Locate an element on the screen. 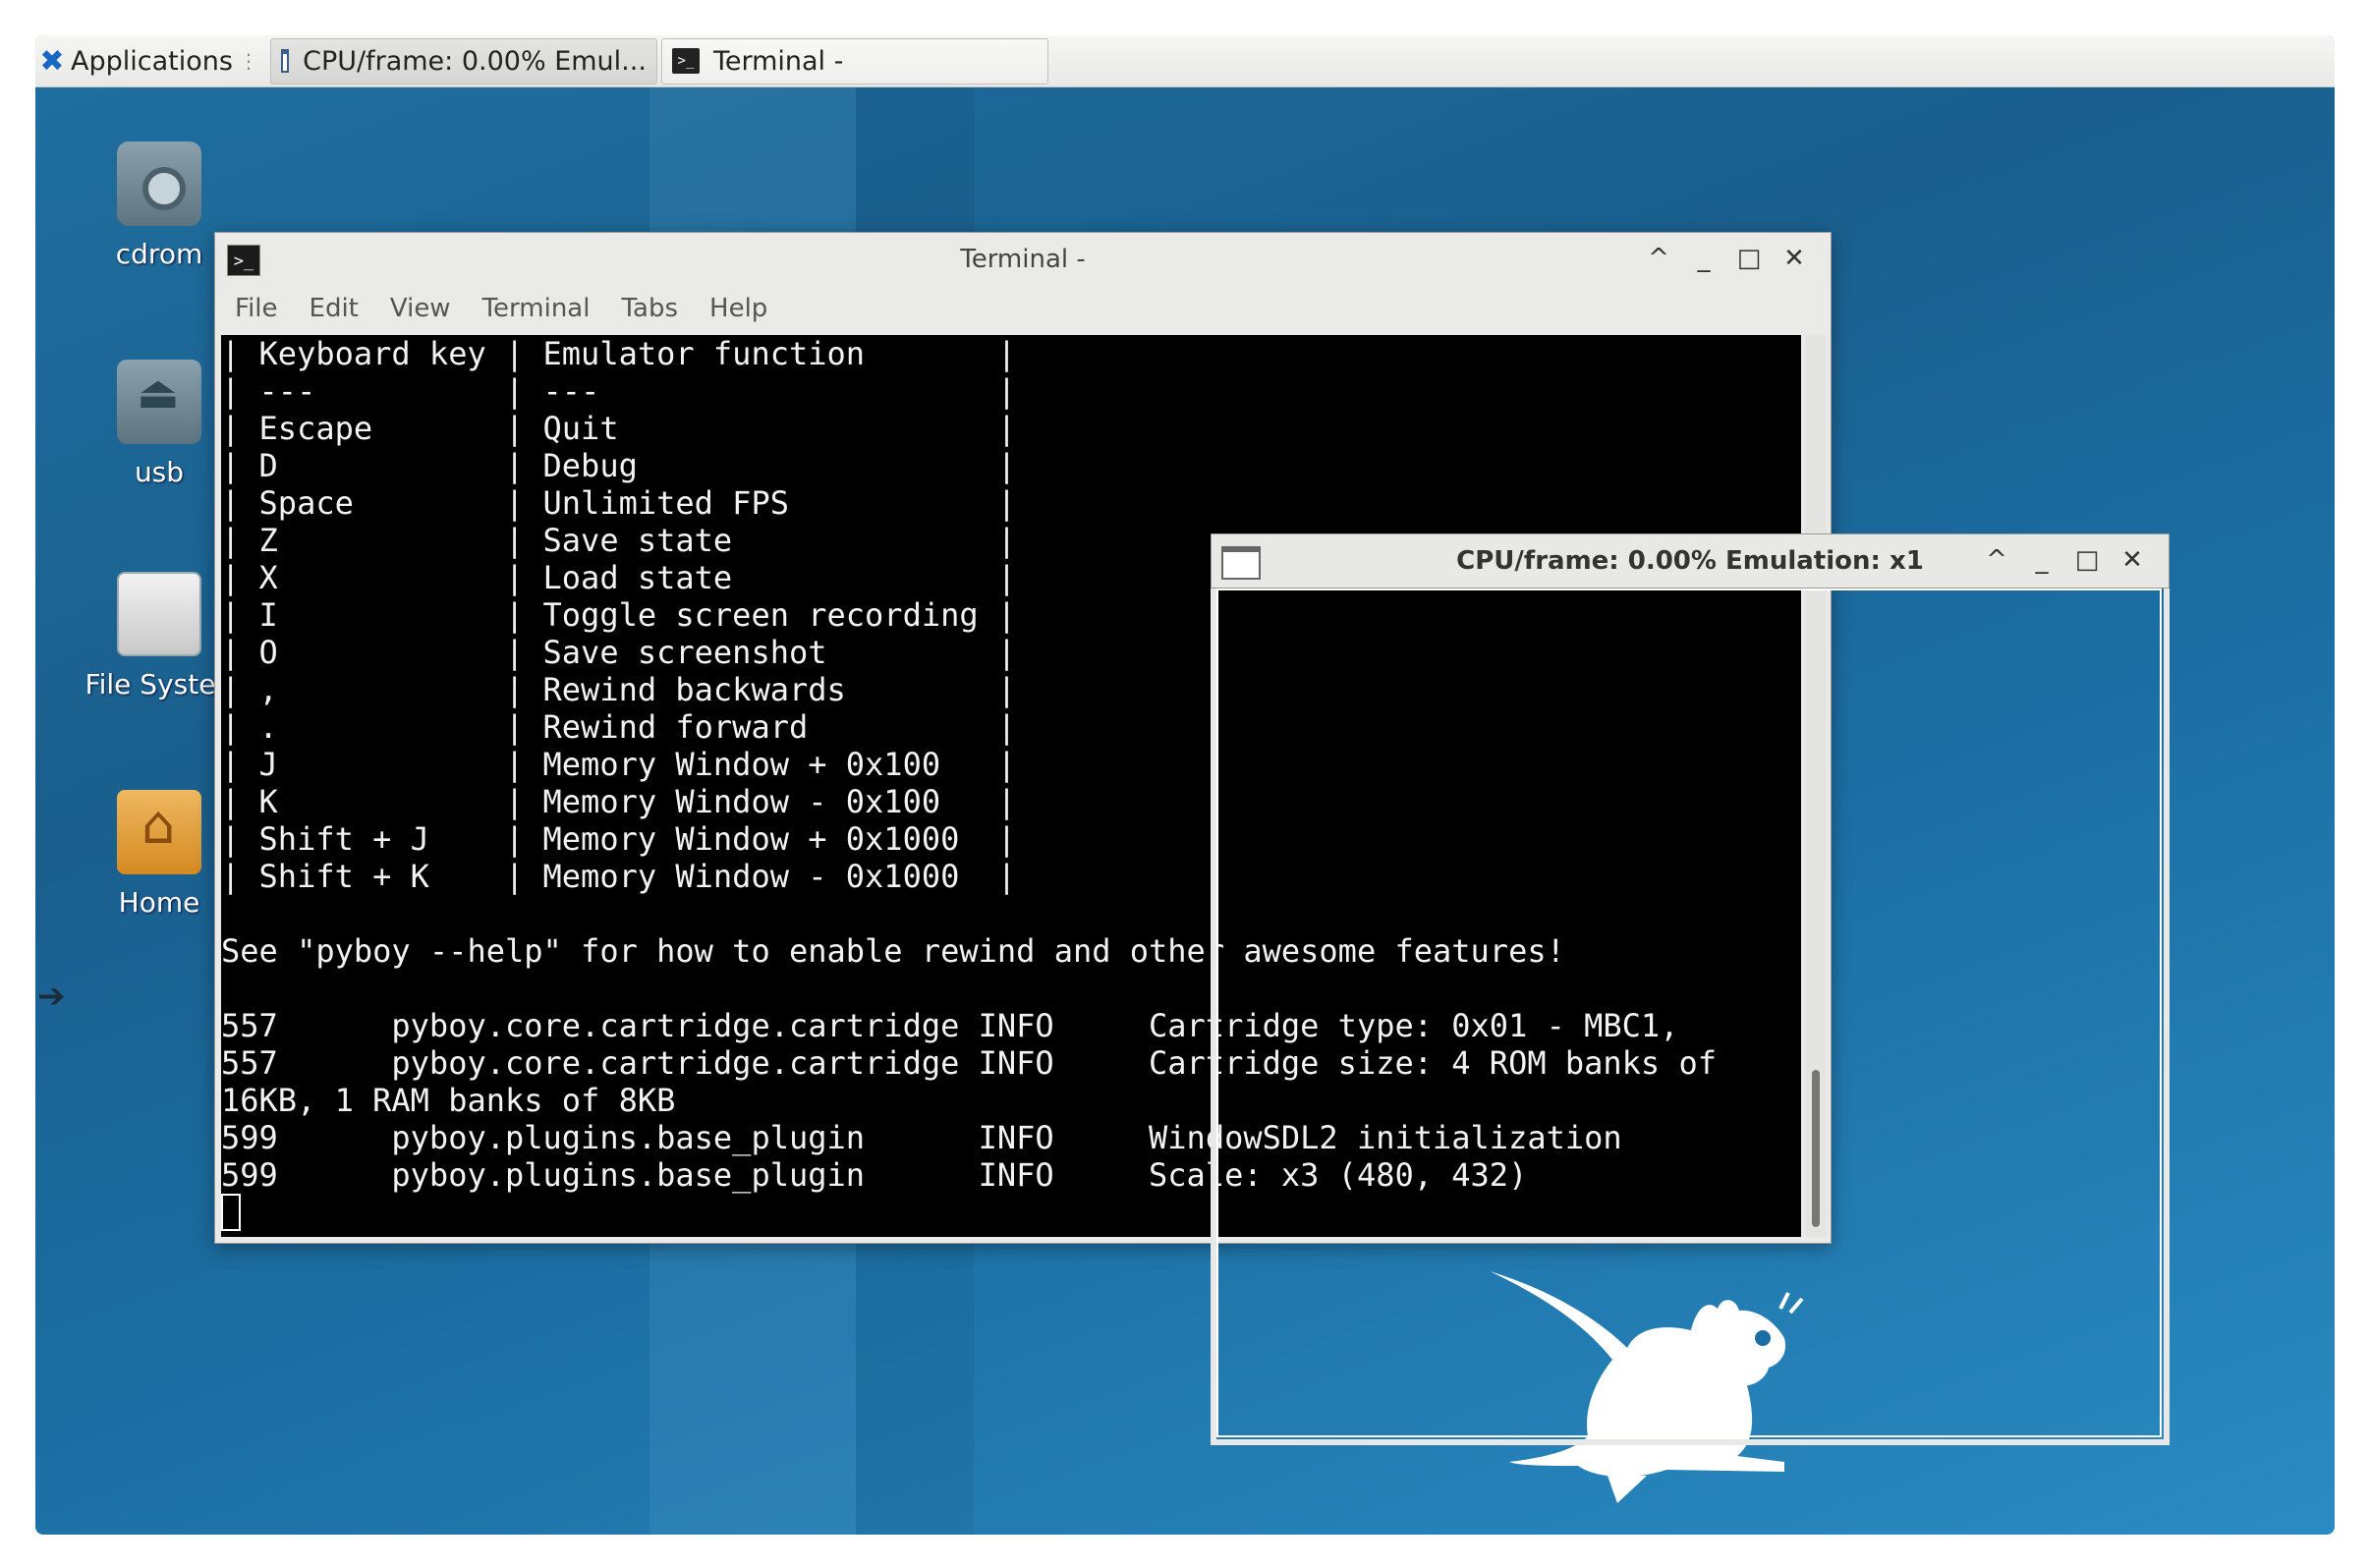  menu-view: View is located at coordinates (421, 308).